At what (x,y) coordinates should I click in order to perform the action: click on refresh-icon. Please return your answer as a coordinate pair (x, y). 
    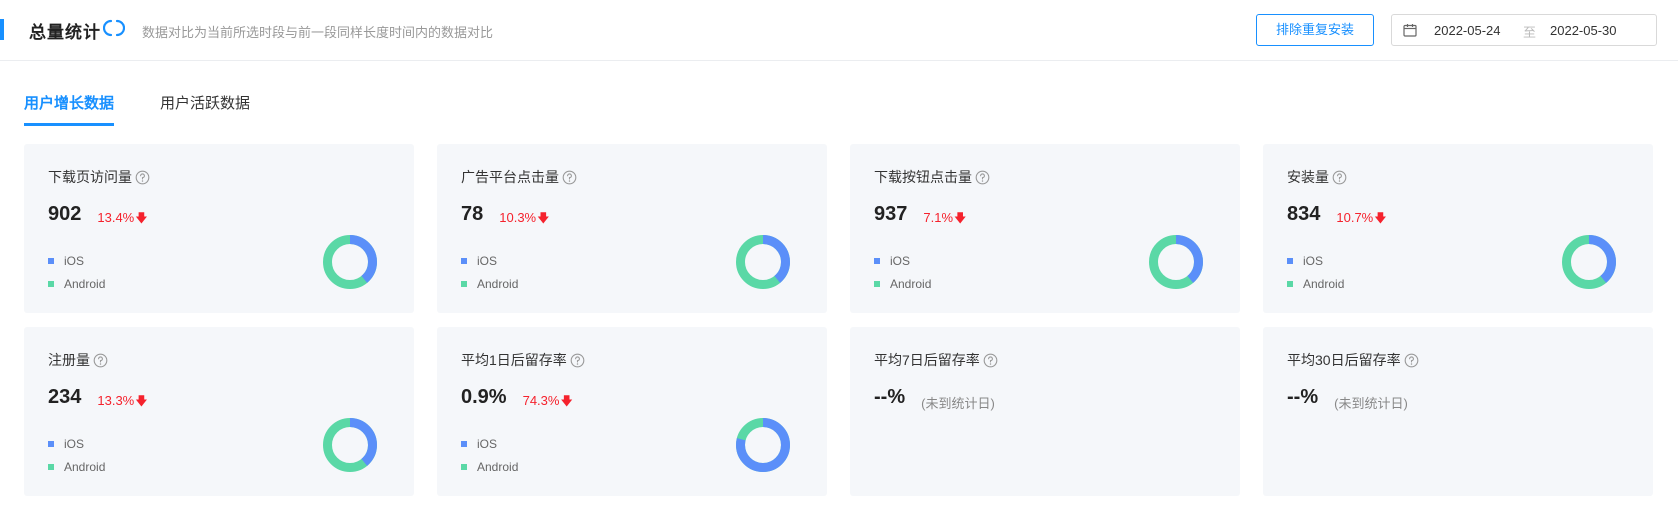
    Looking at the image, I should click on (114, 28).